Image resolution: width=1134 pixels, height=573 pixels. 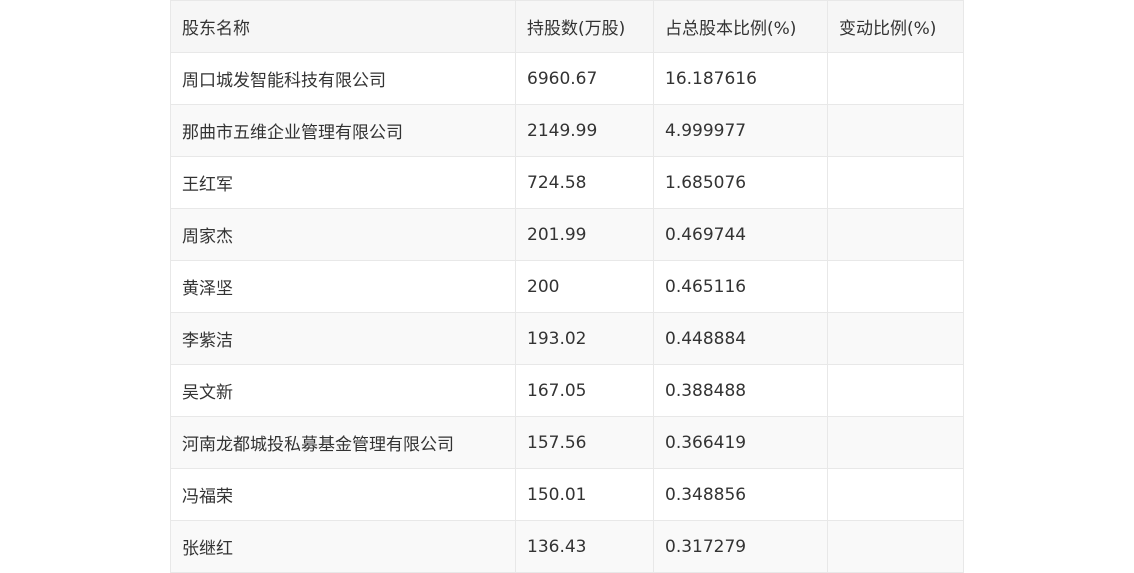 What do you see at coordinates (740, 442) in the screenshot?
I see `cell-share-ratio: 0.366419` at bounding box center [740, 442].